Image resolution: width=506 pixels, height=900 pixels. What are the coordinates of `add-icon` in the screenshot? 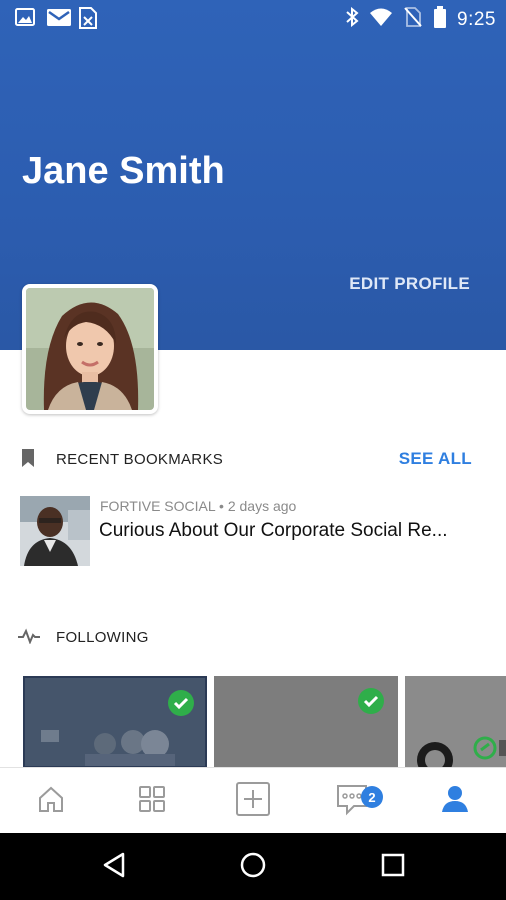 It's located at (252, 801).